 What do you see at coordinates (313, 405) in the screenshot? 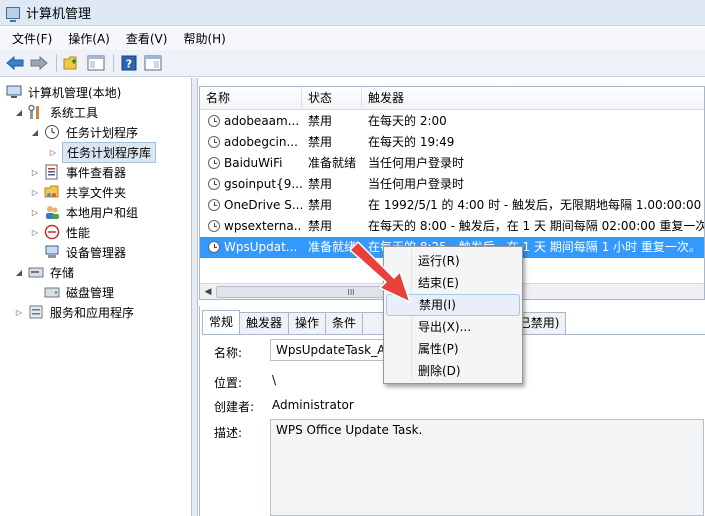
I see `author-value: Administrator` at bounding box center [313, 405].